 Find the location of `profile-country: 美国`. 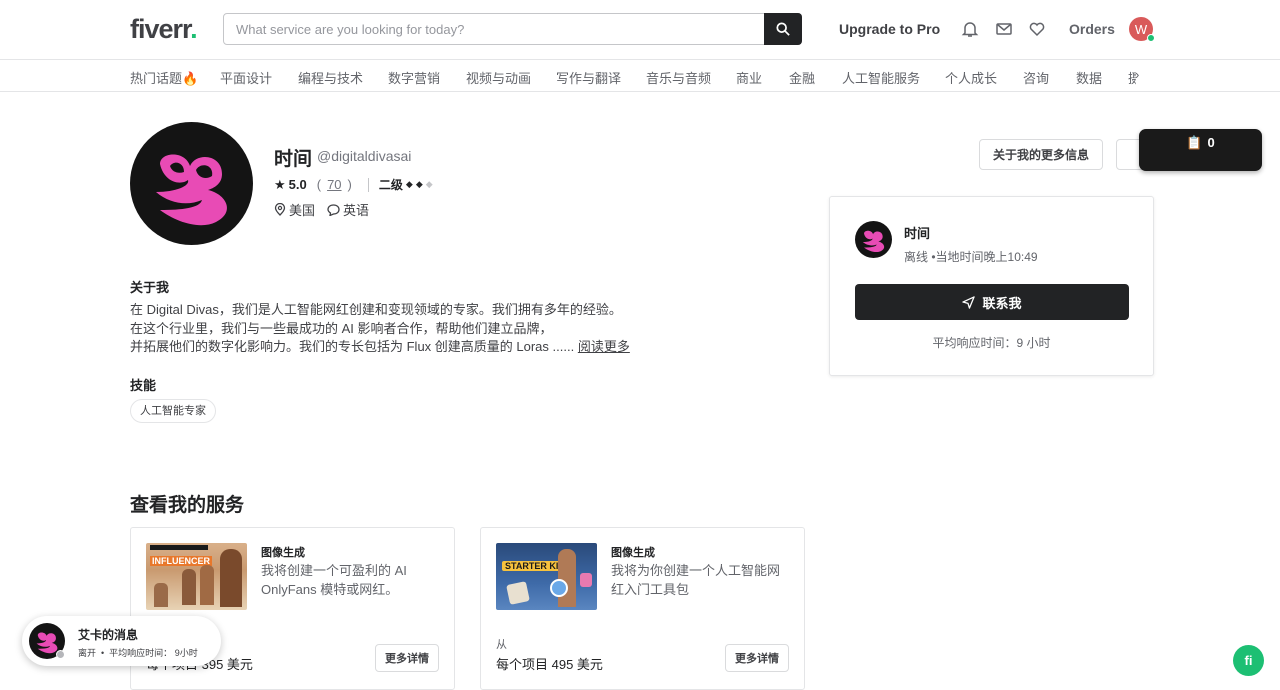

profile-country: 美国 is located at coordinates (302, 210).